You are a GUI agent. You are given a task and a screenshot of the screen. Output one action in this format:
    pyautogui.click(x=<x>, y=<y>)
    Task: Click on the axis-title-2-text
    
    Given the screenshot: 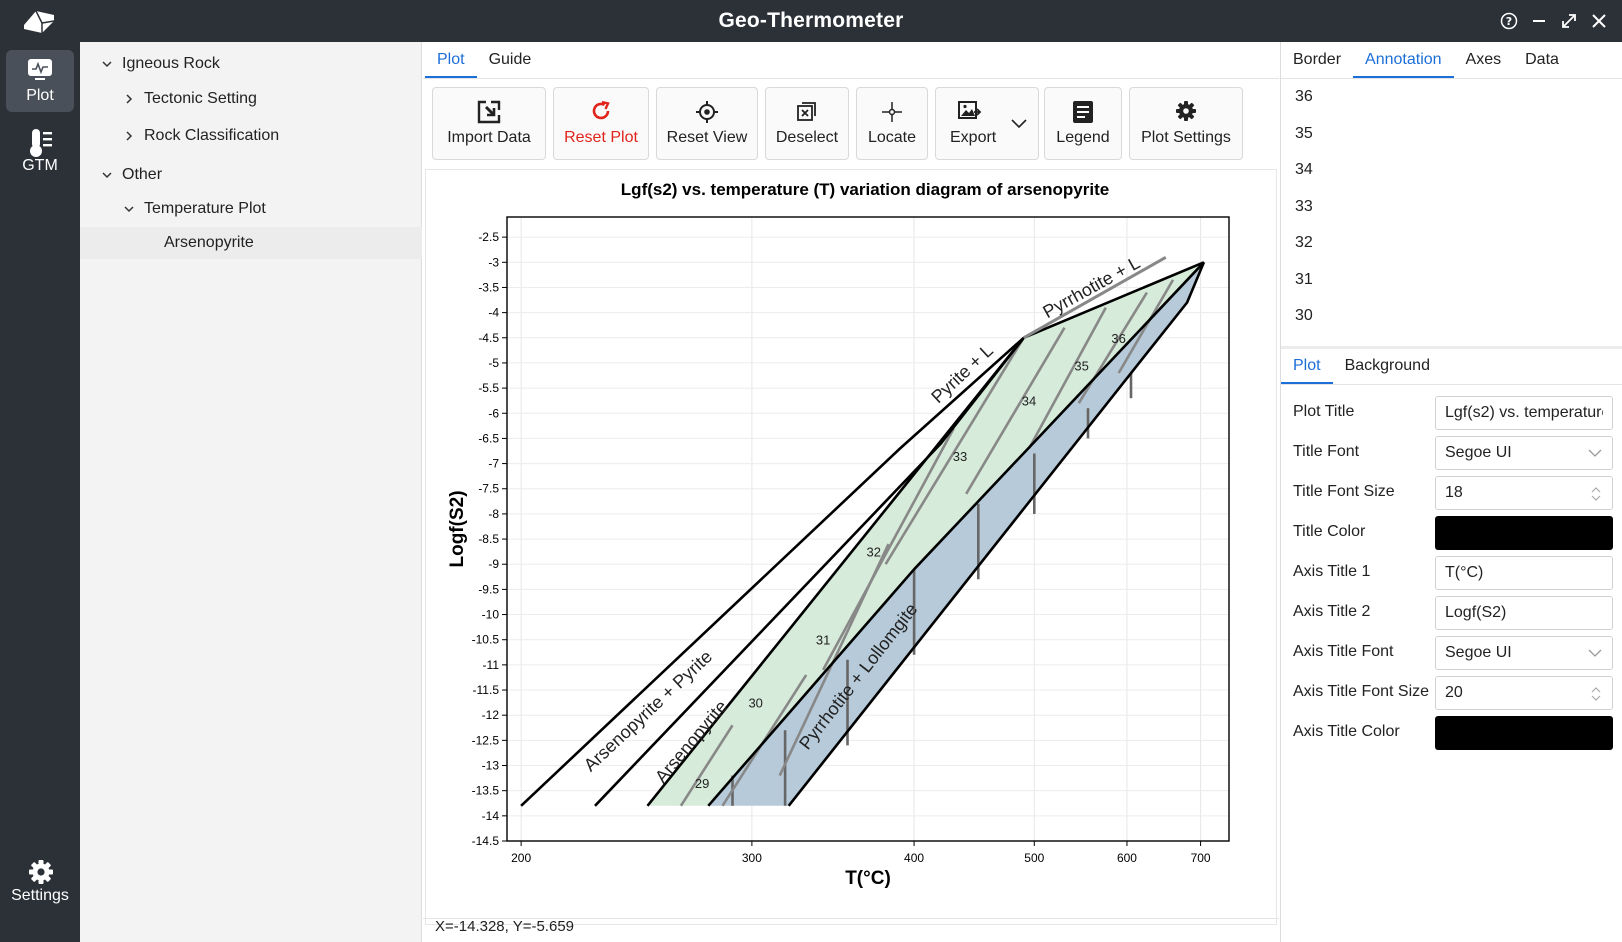 What is the action you would take?
    pyautogui.click(x=1524, y=613)
    